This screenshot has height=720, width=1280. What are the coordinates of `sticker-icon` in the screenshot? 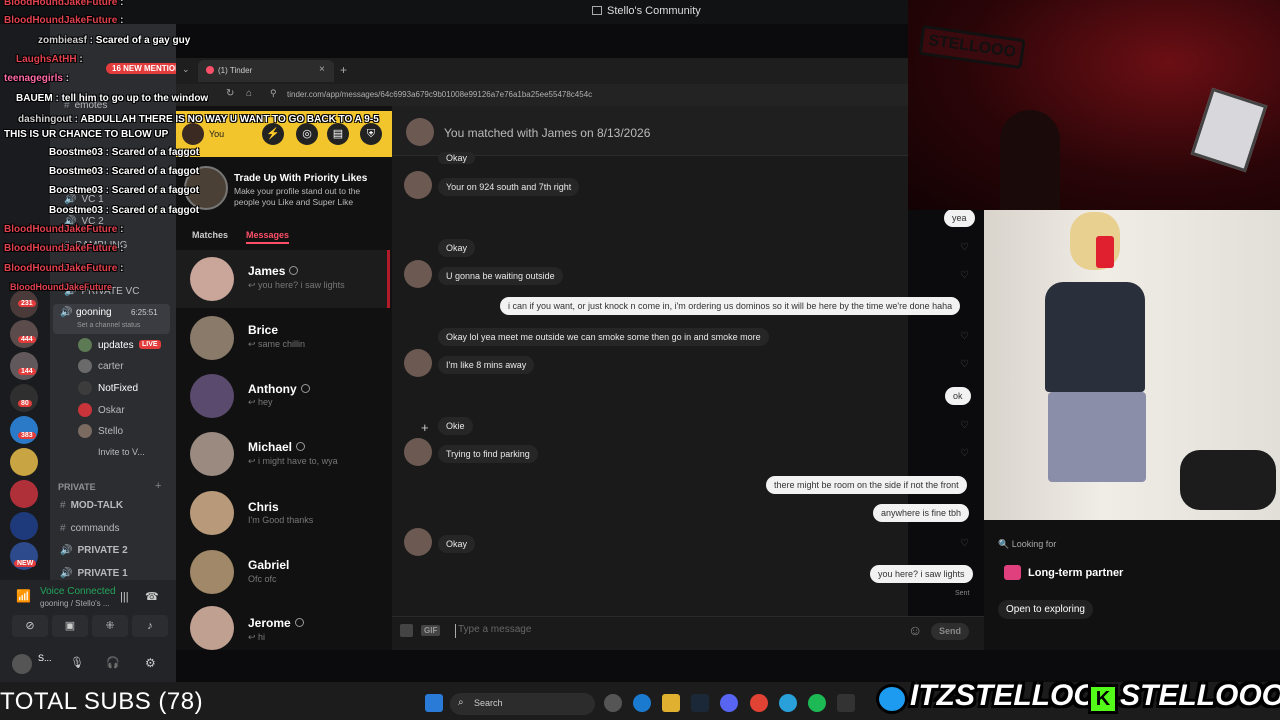 It's located at (406, 630).